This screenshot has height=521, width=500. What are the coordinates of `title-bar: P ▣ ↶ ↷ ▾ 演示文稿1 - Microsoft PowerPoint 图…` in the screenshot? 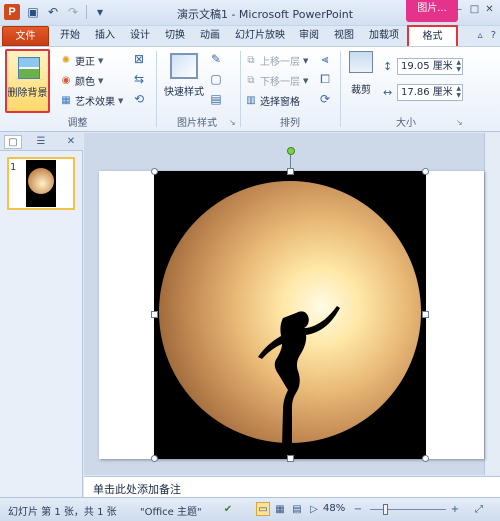 It's located at (250, 13).